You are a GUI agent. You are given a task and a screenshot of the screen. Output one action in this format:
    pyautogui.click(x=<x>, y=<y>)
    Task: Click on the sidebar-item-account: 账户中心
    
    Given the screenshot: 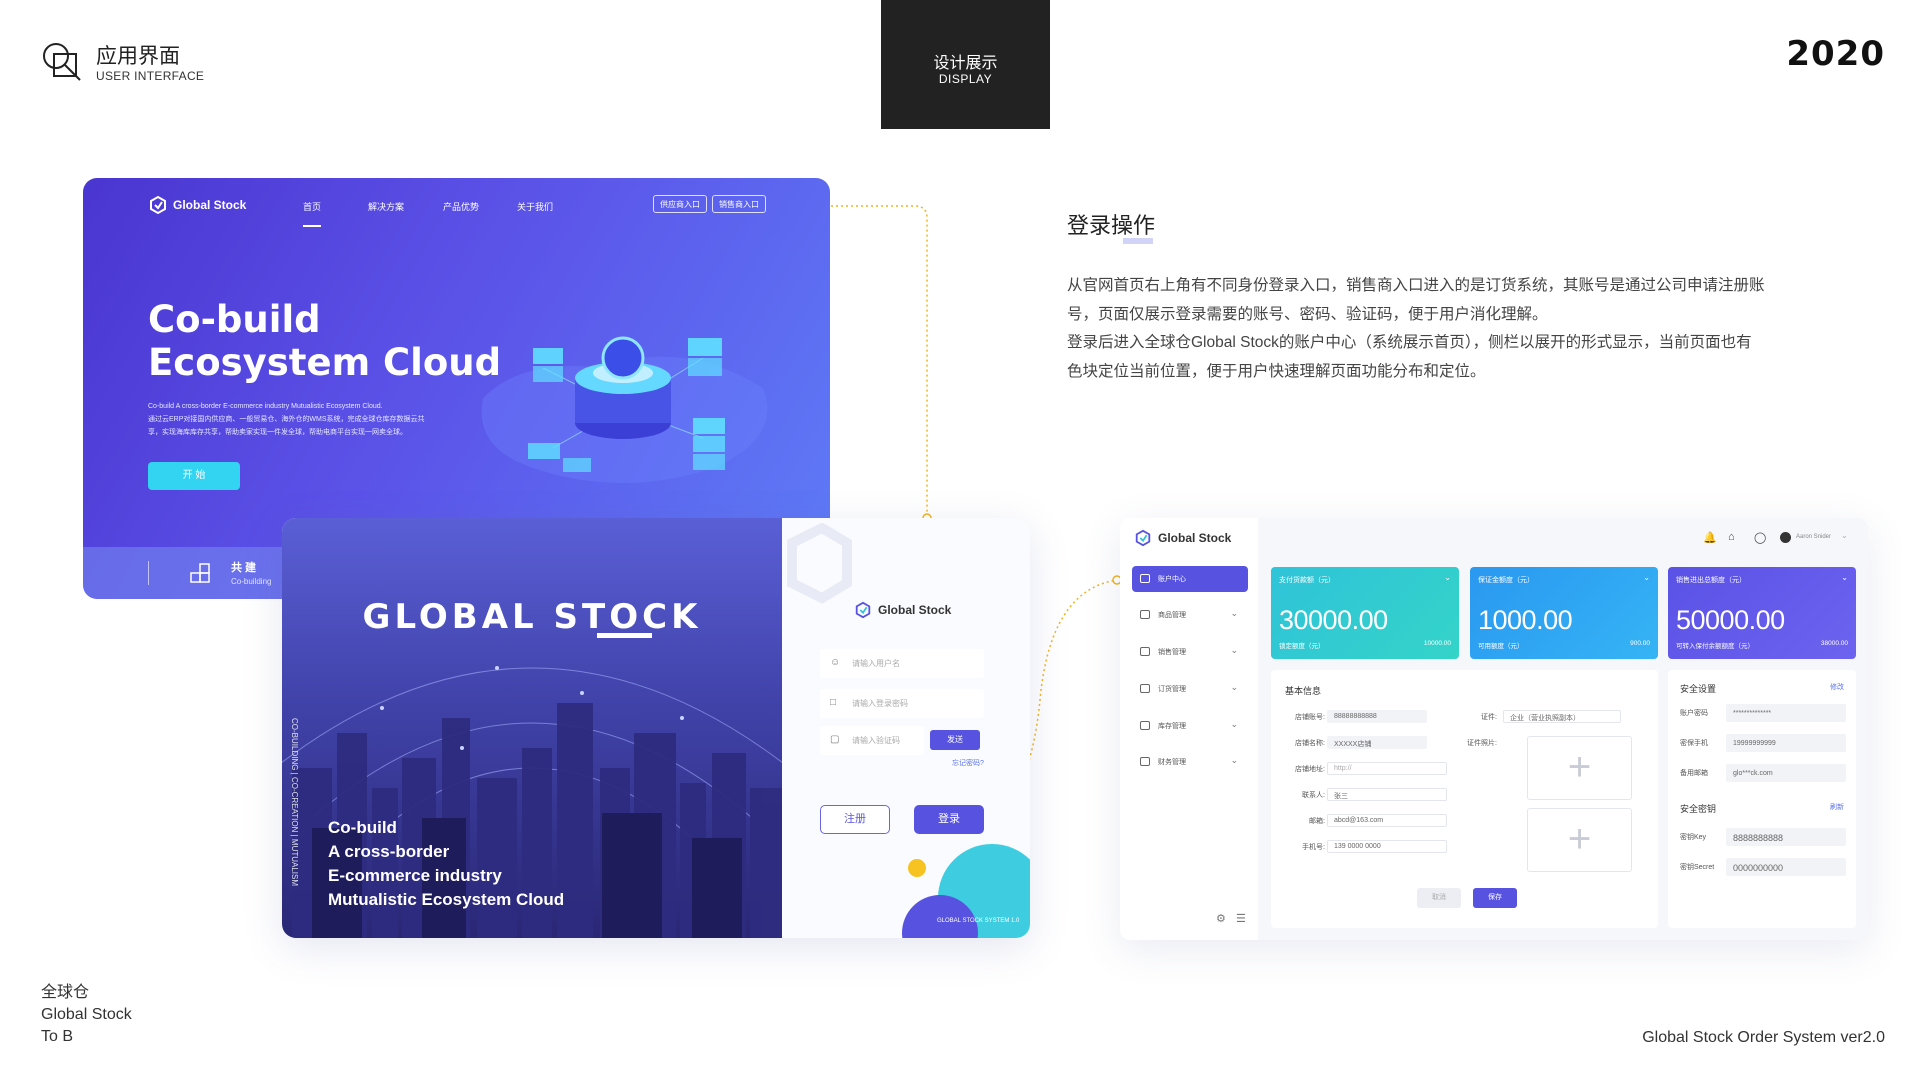 What is the action you would take?
    pyautogui.click(x=1190, y=579)
    